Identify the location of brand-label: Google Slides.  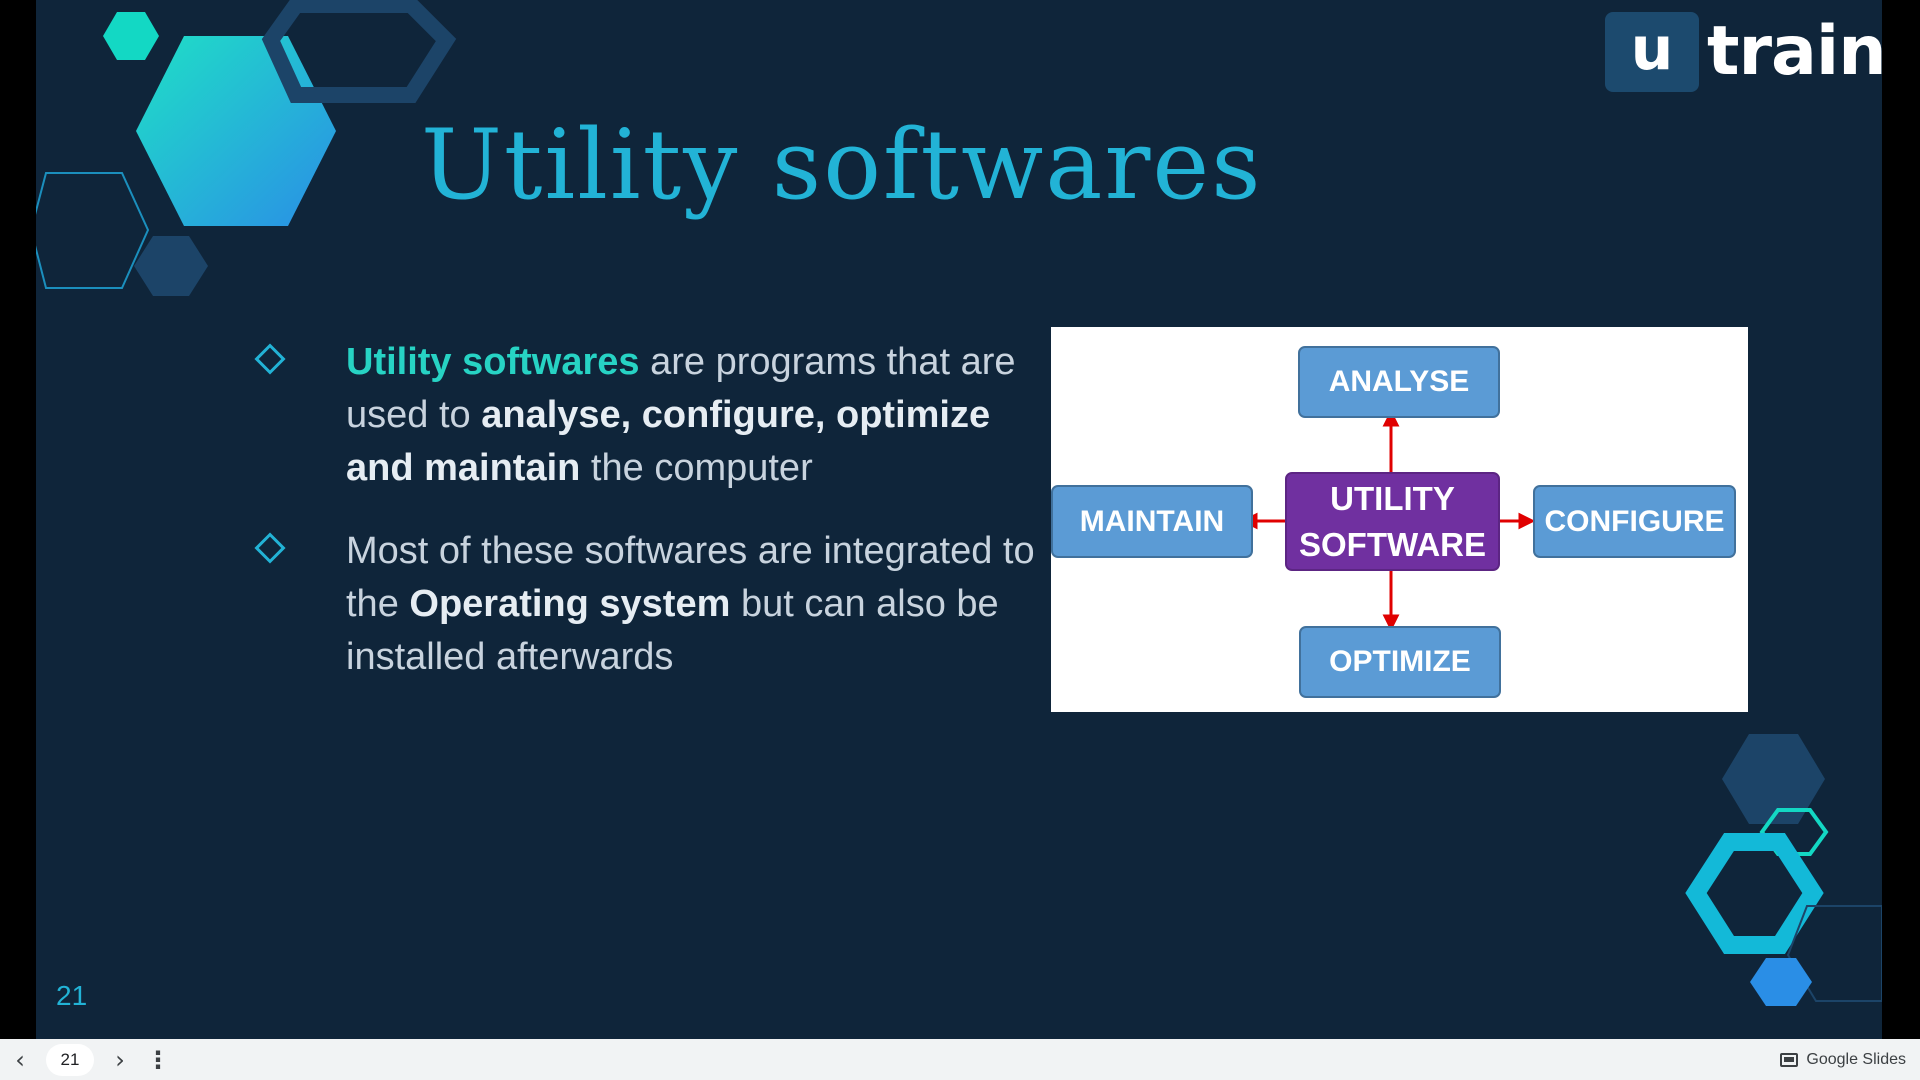
(1856, 1059).